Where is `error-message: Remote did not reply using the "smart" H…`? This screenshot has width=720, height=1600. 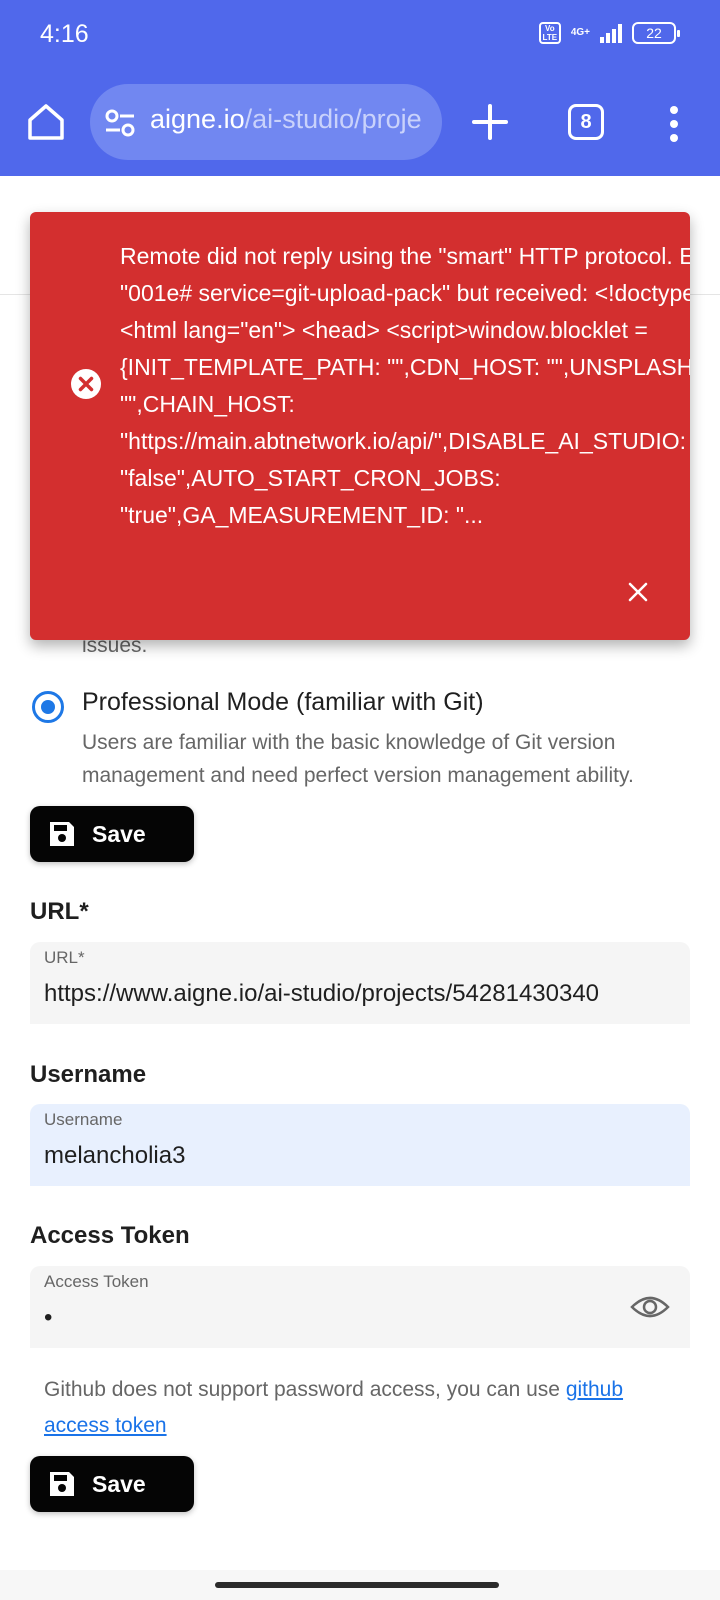
error-message: Remote did not reply using the "smart" H… is located at coordinates (405, 385).